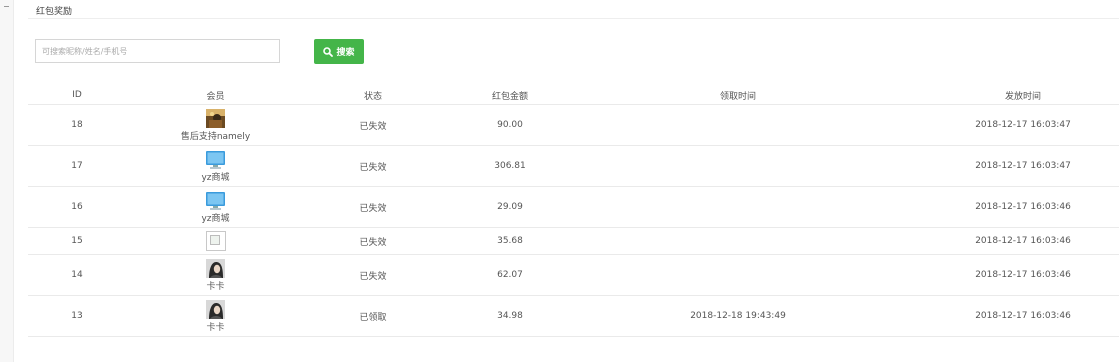 The height and width of the screenshot is (362, 1119). I want to click on amount-text: 35.68, so click(510, 241).